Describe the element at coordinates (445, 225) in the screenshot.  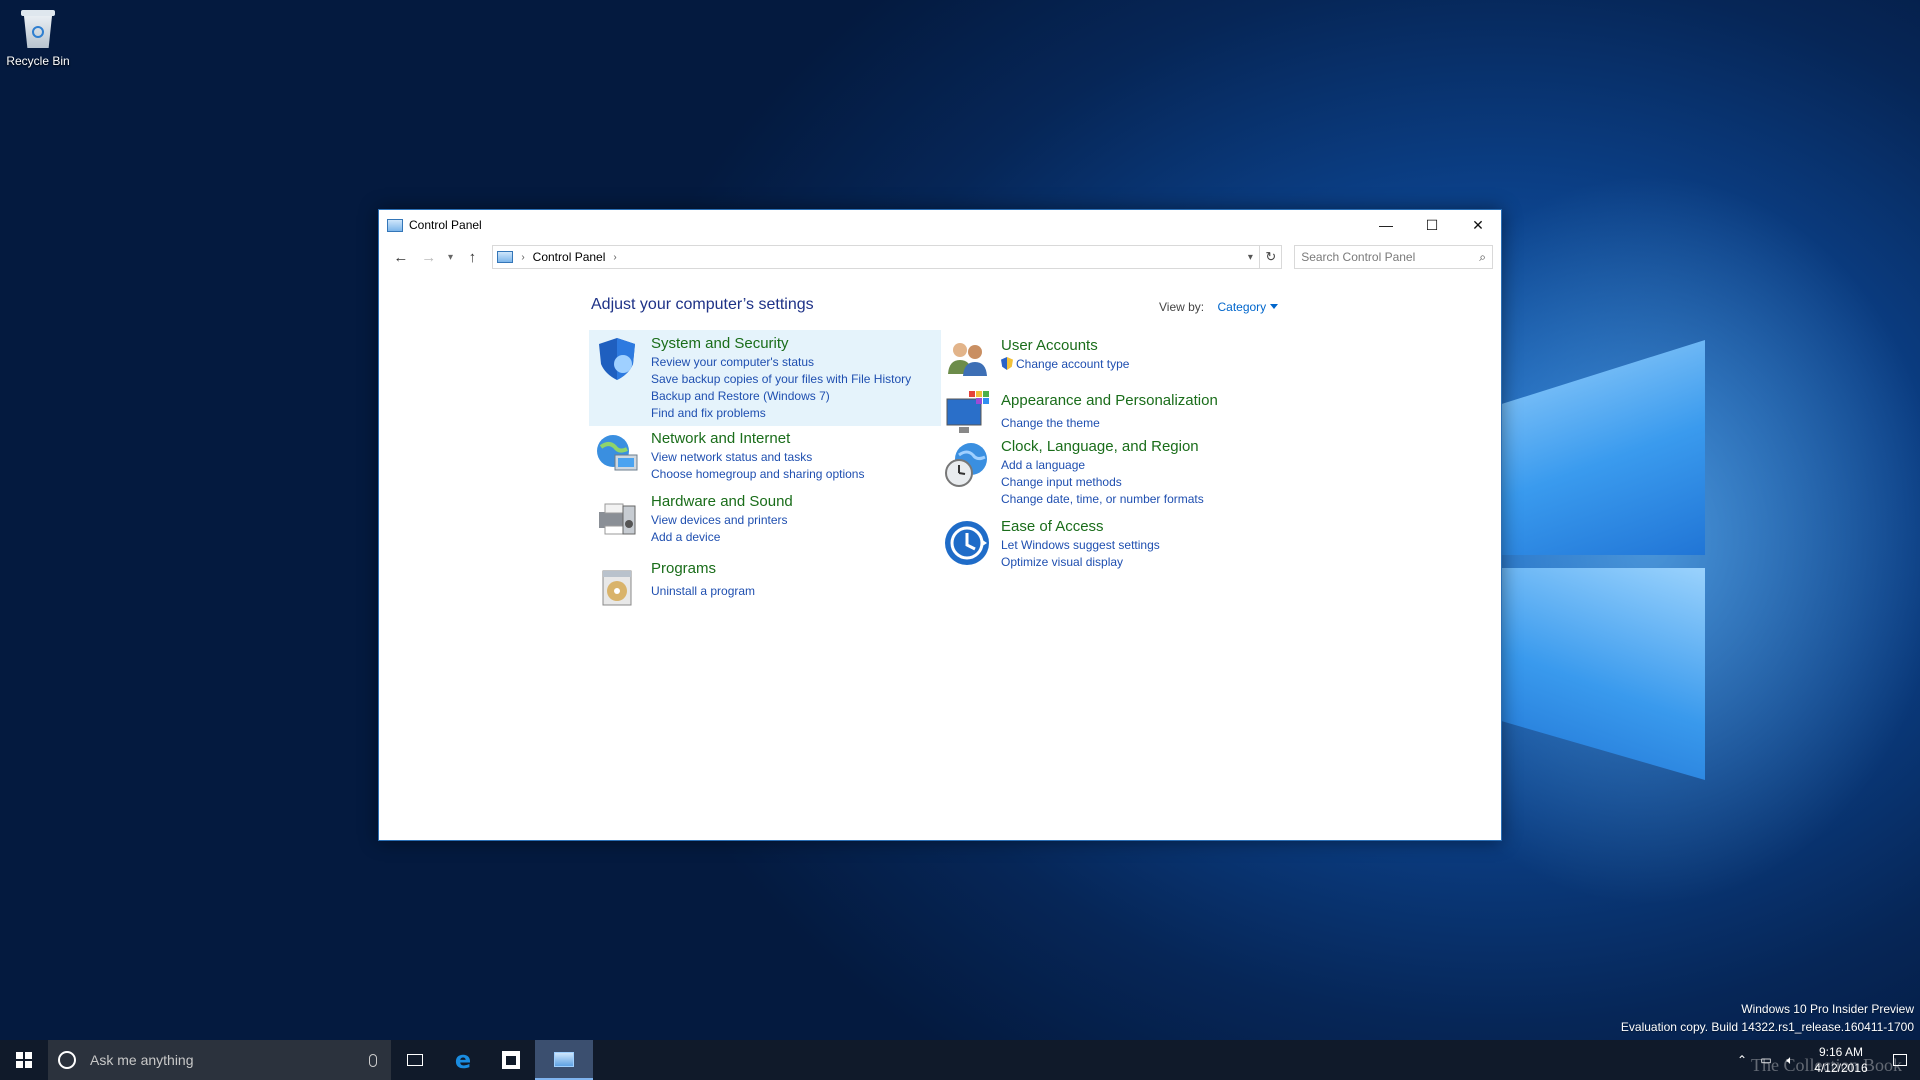
I see `window-title: Control Panel` at that location.